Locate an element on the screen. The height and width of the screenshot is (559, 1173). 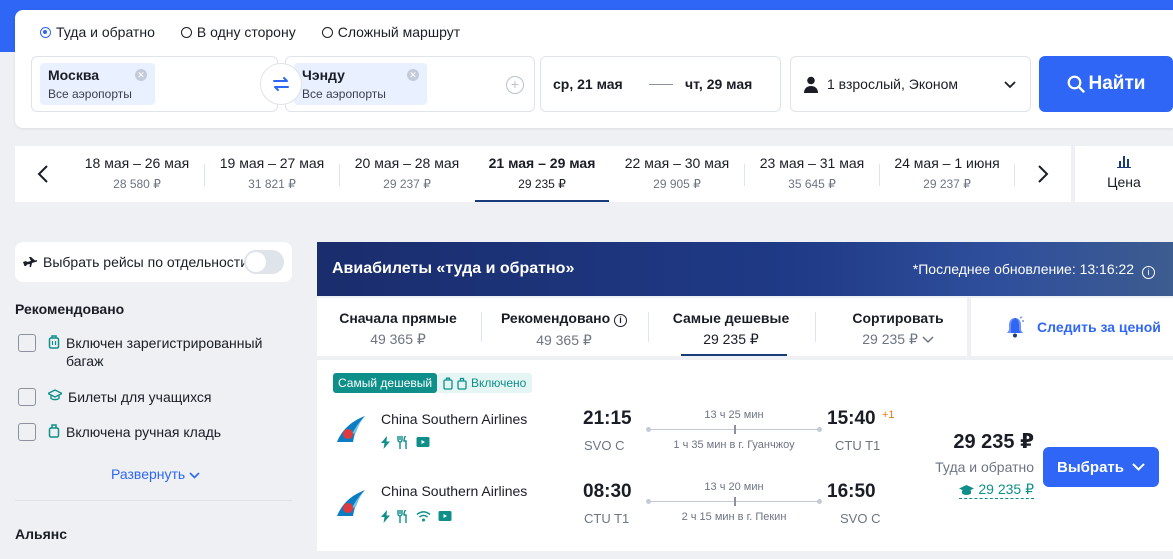
departure-time: 08:30 is located at coordinates (607, 491).